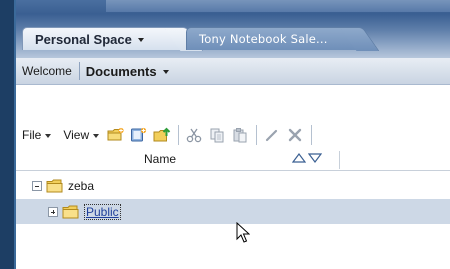 The height and width of the screenshot is (269, 450). What do you see at coordinates (243, 232) in the screenshot?
I see `mouse-pointer-icon` at bounding box center [243, 232].